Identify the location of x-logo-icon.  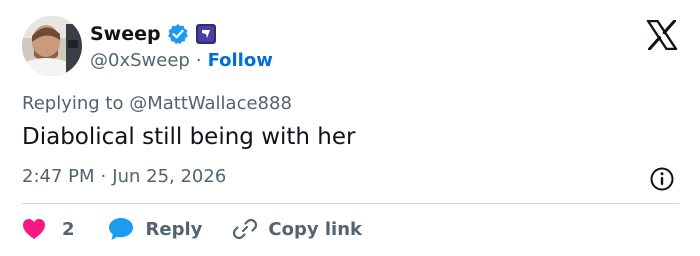
(662, 35).